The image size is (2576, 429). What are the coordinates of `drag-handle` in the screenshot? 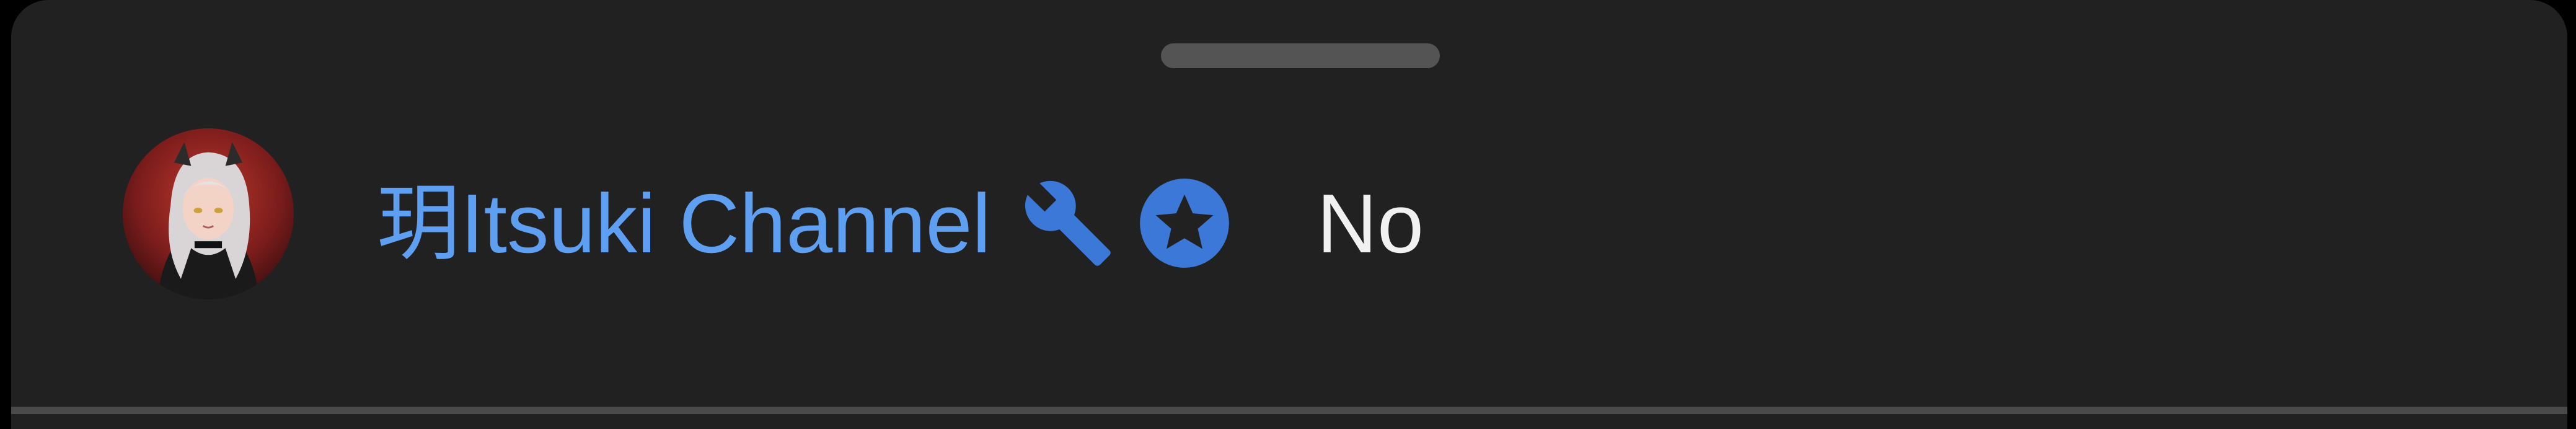 It's located at (1300, 55).